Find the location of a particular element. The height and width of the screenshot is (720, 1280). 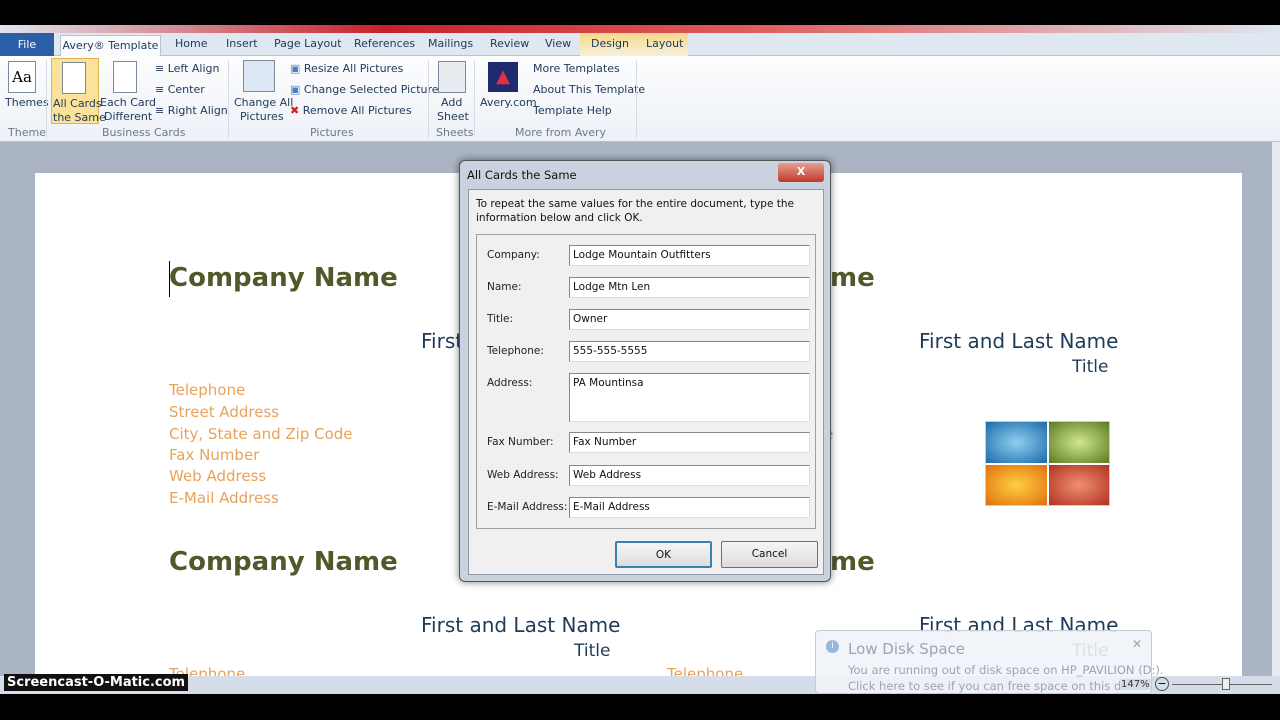

right-align-label: Right Align is located at coordinates (197, 110).